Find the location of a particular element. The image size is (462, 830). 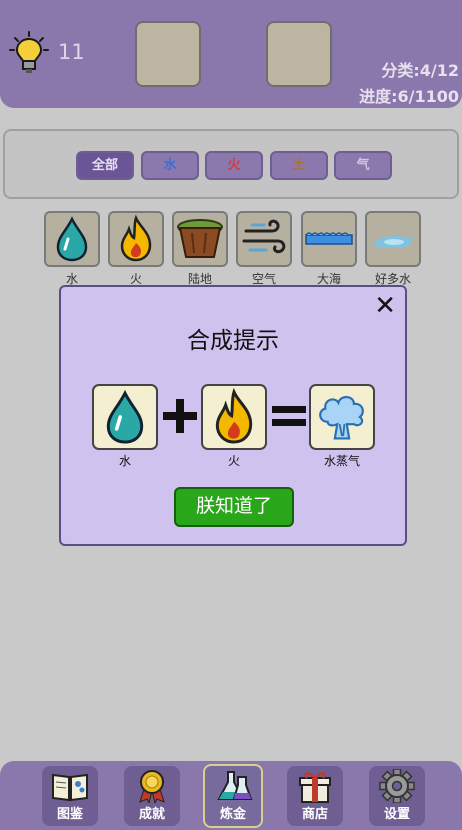

recipe-result: 水蒸气 is located at coordinates (342, 426).